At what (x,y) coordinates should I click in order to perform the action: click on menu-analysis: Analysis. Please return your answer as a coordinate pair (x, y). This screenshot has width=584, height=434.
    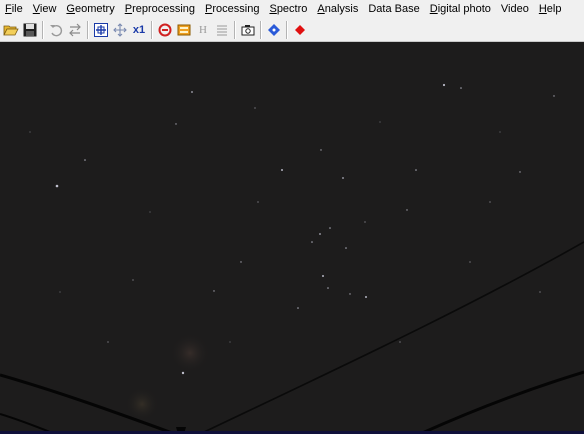
    Looking at the image, I should click on (337, 9).